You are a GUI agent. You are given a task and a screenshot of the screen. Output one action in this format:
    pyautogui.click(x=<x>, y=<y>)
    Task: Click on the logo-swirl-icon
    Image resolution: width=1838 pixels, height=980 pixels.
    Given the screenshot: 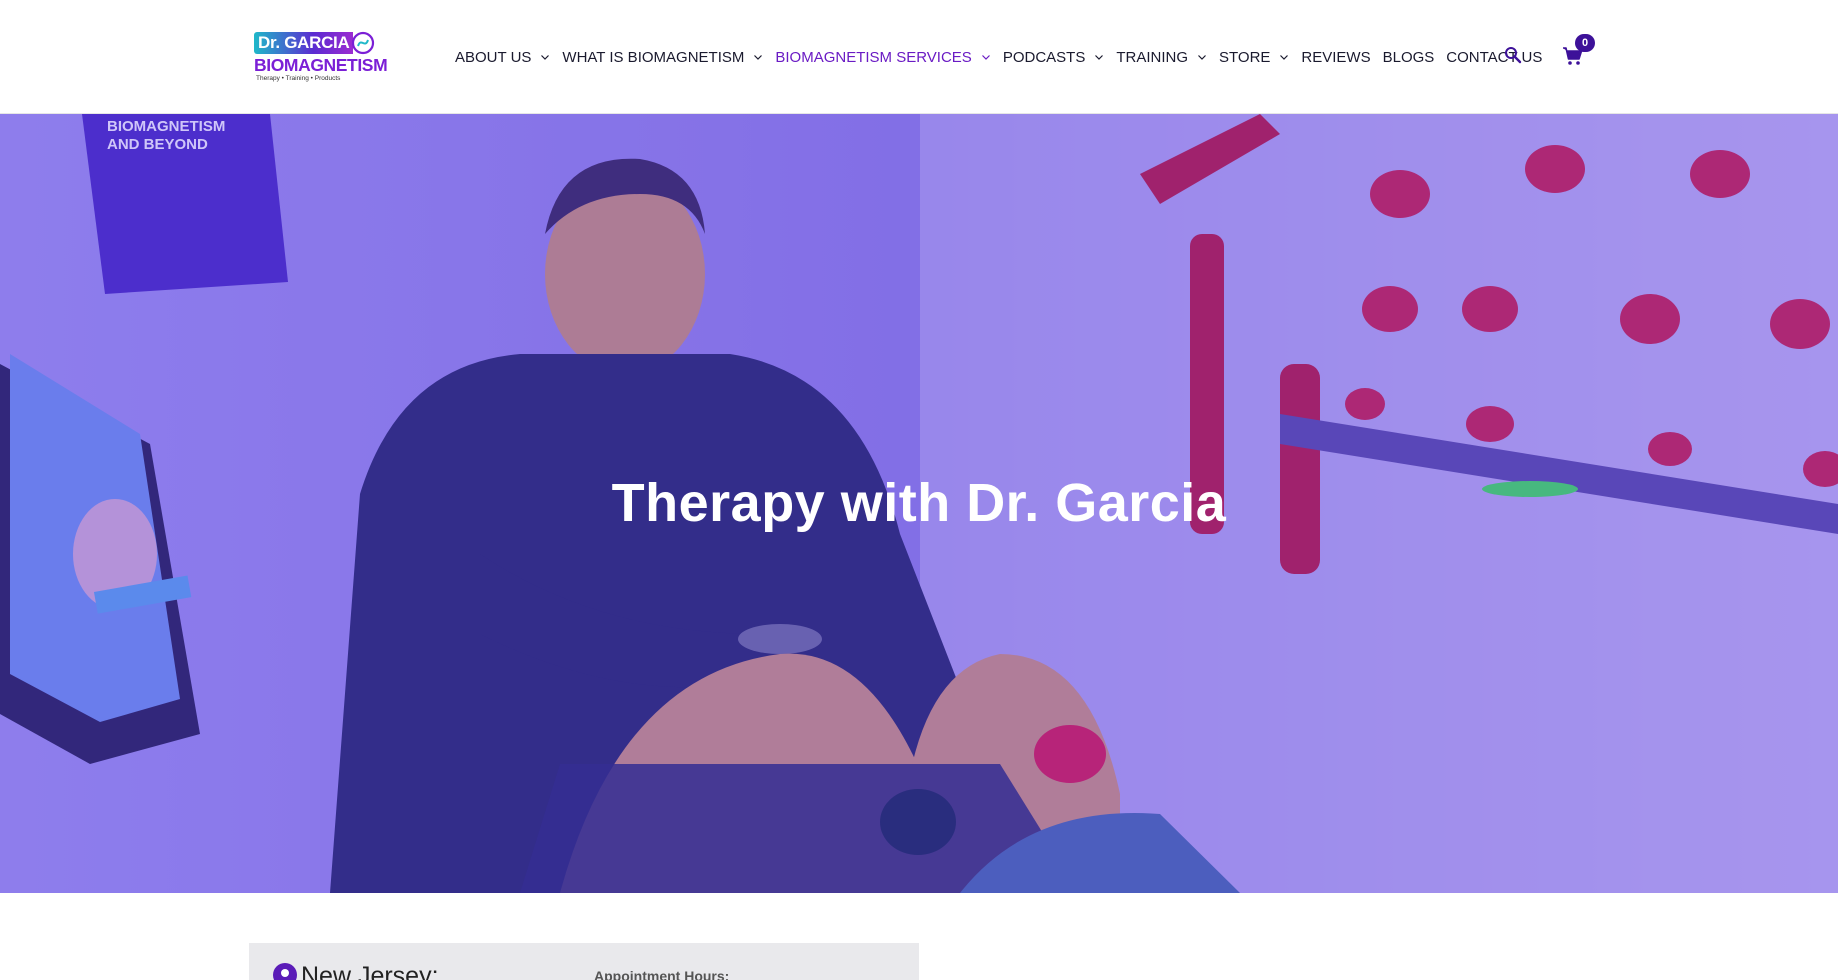 What is the action you would take?
    pyautogui.click(x=363, y=43)
    